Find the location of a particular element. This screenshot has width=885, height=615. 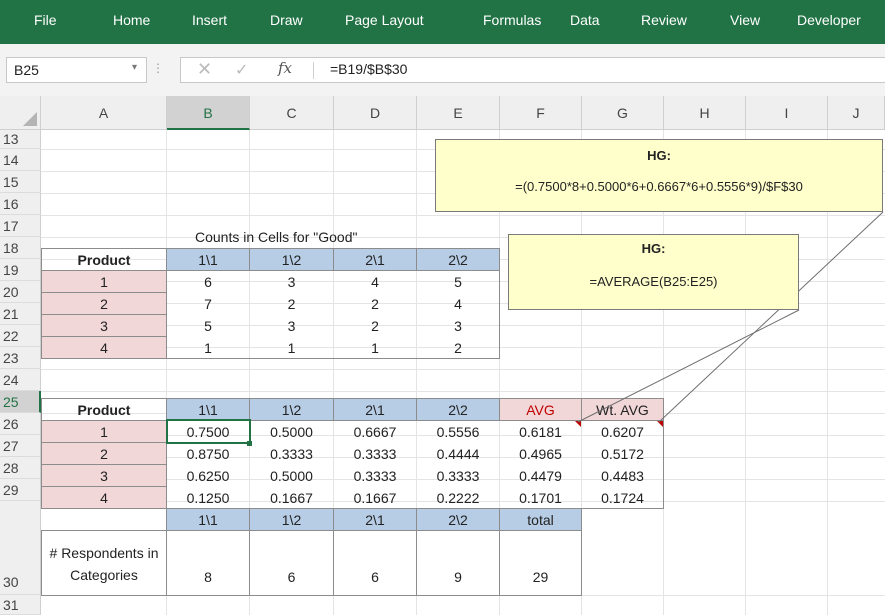

row-header: 23 is located at coordinates (20, 358).